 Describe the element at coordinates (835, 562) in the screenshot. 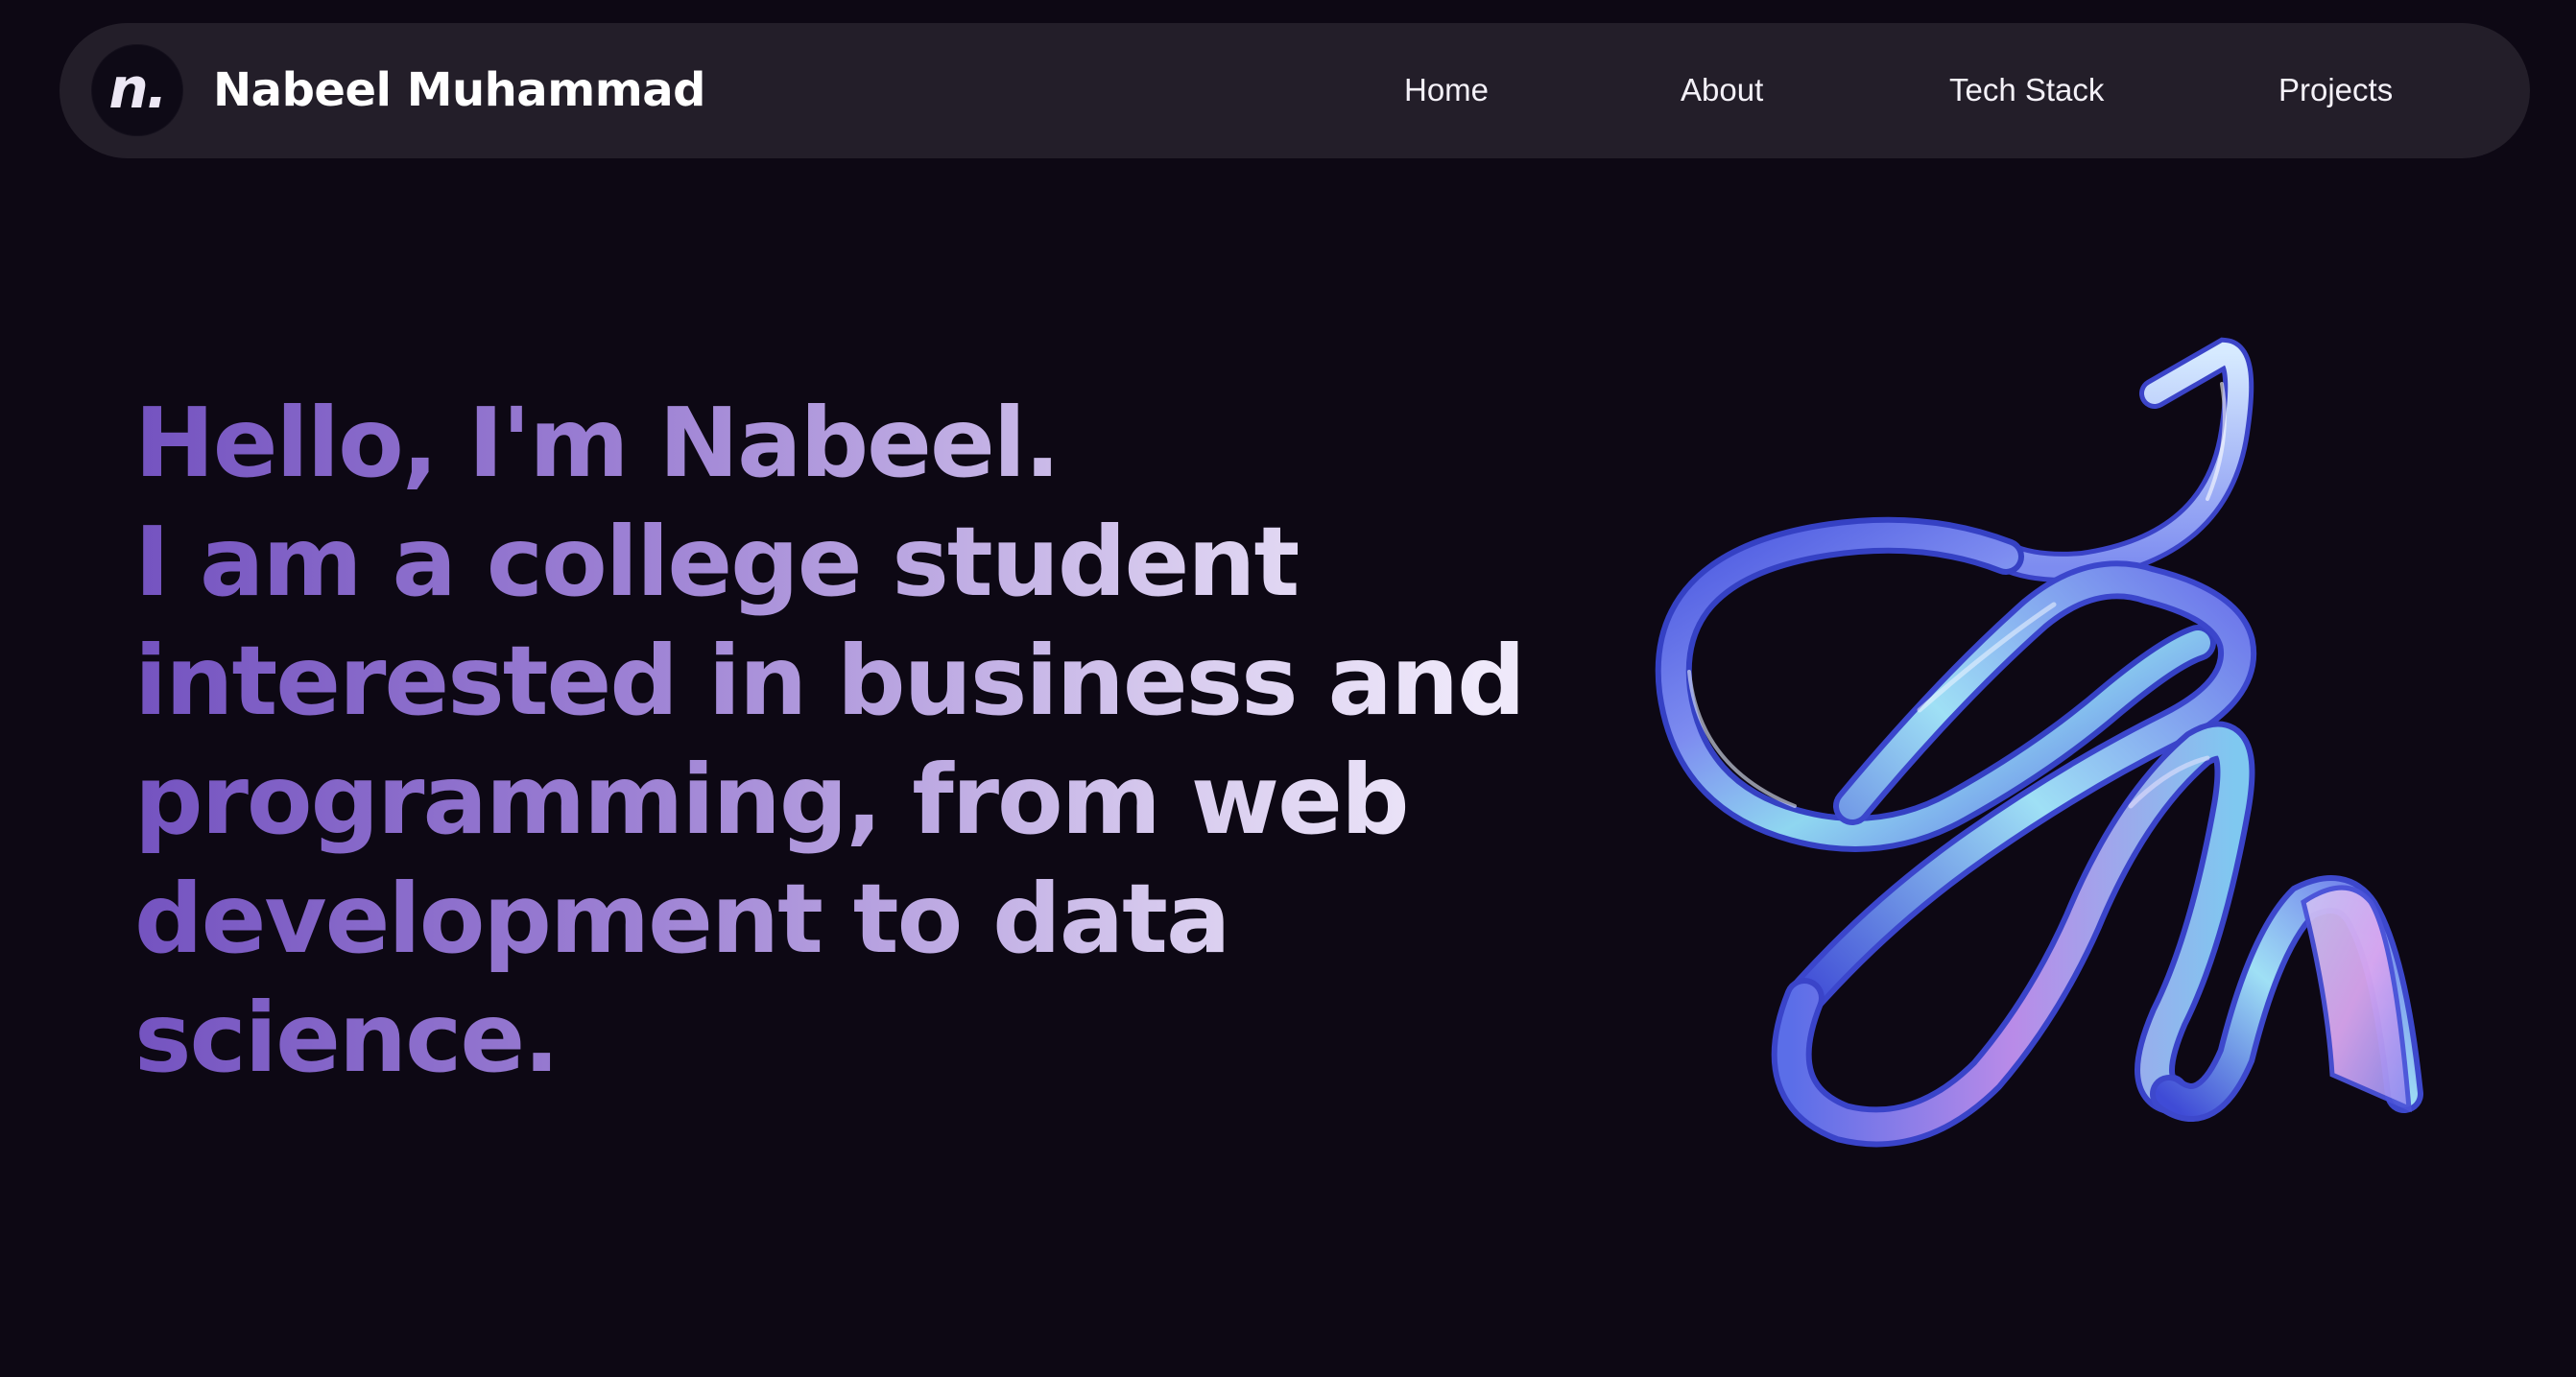

I see `hero-line-2: I am a college student` at that location.